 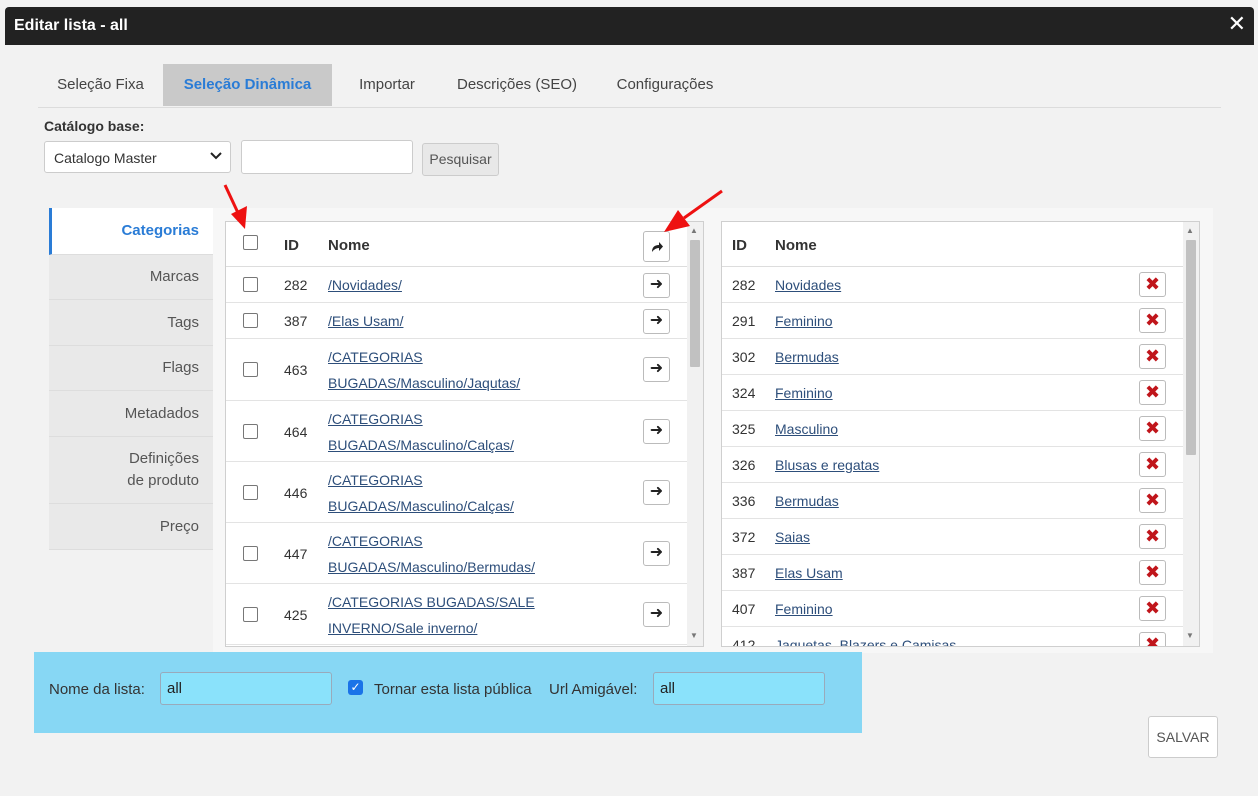 What do you see at coordinates (1183, 737) in the screenshot?
I see `save-button: SALVAR` at bounding box center [1183, 737].